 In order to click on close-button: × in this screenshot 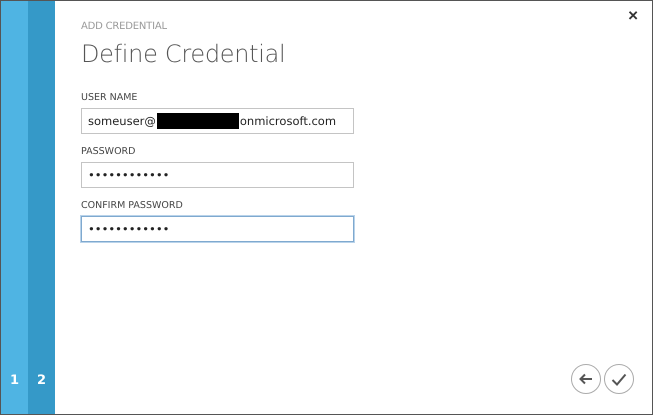, I will do `click(633, 15)`.